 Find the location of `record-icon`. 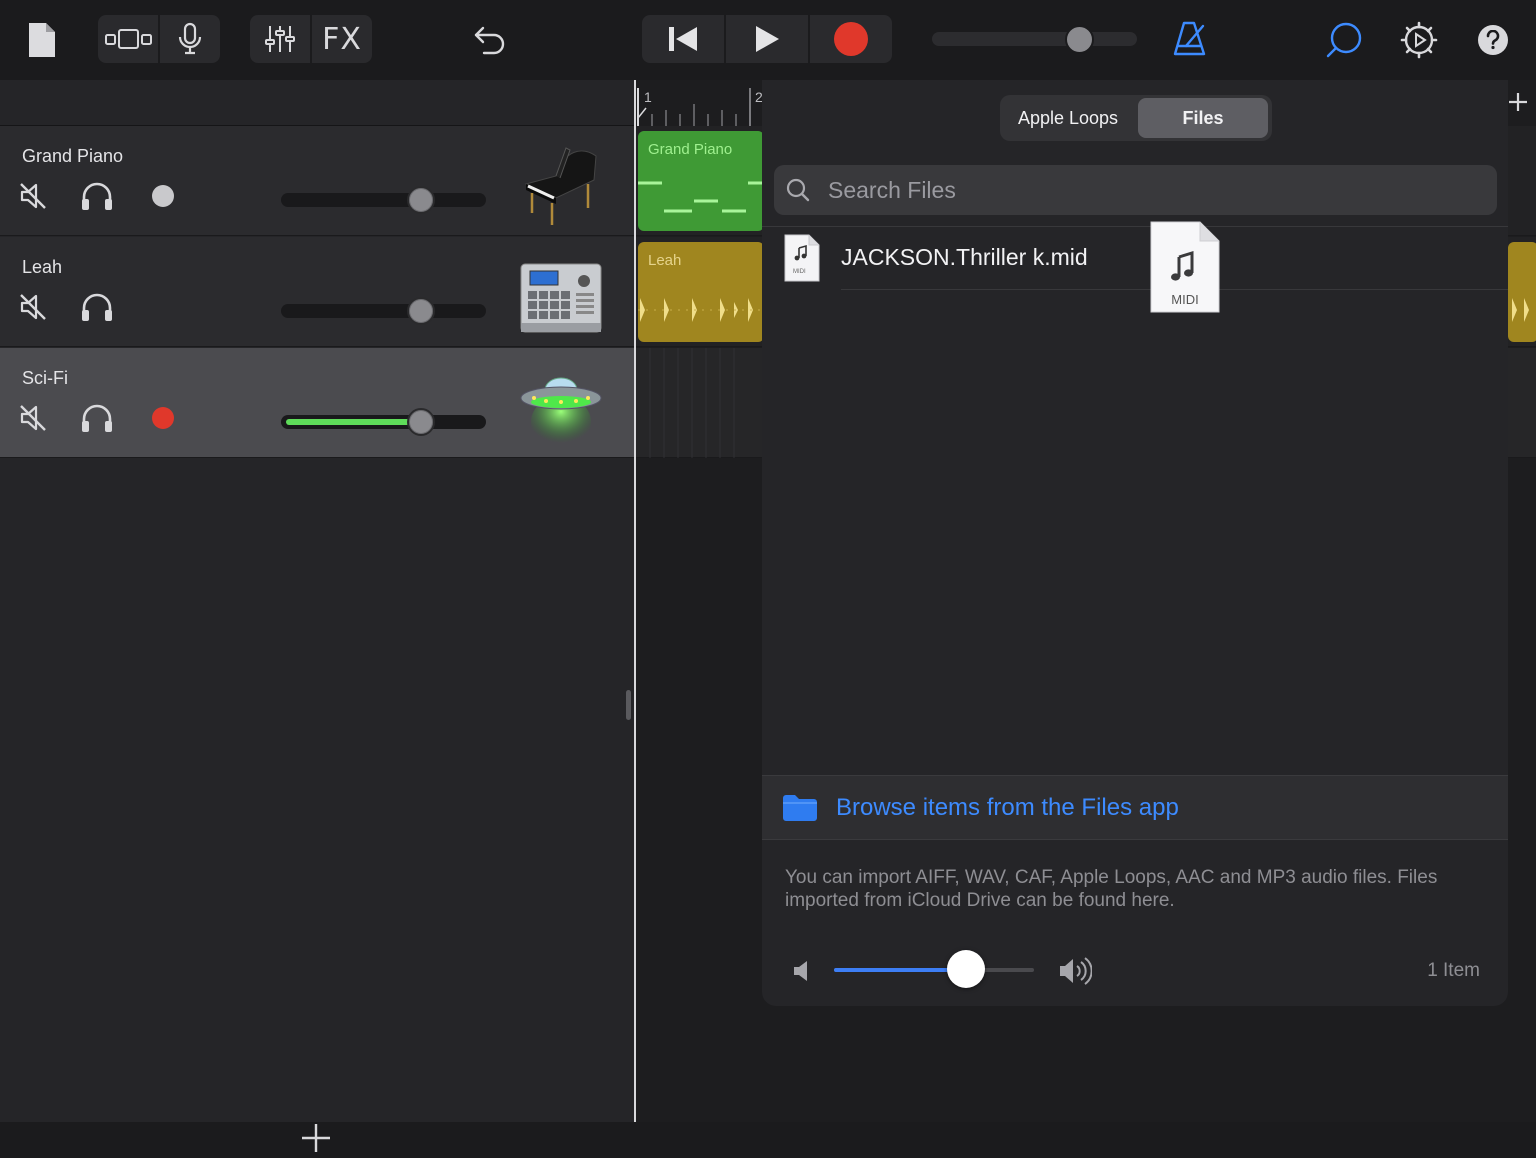

record-icon is located at coordinates (851, 39).